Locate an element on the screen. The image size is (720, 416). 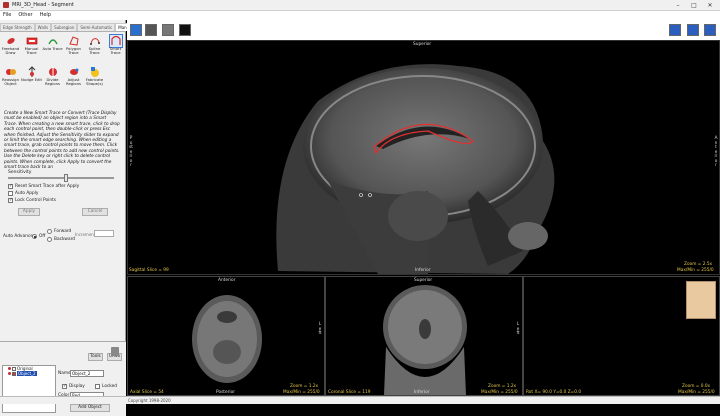
axial-top-label: Anterior is located at coordinates (227, 280).